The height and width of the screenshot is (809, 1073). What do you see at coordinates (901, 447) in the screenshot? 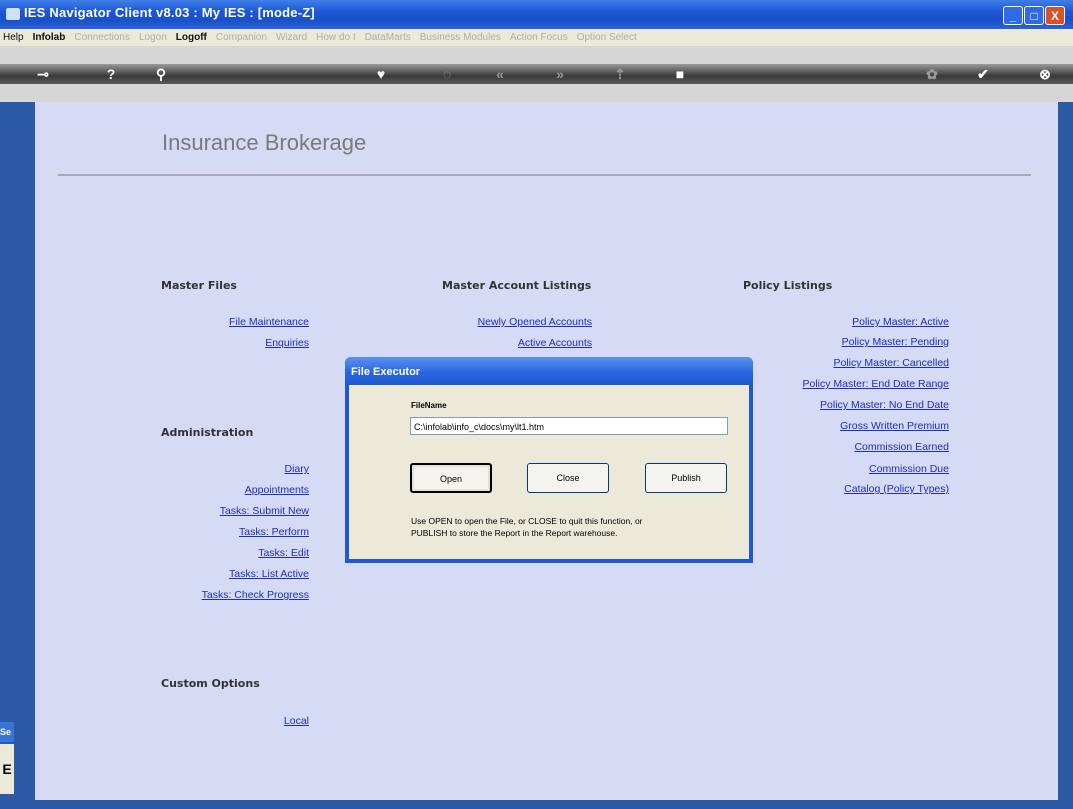
I see `link-commission-earned: Commission Earned` at bounding box center [901, 447].